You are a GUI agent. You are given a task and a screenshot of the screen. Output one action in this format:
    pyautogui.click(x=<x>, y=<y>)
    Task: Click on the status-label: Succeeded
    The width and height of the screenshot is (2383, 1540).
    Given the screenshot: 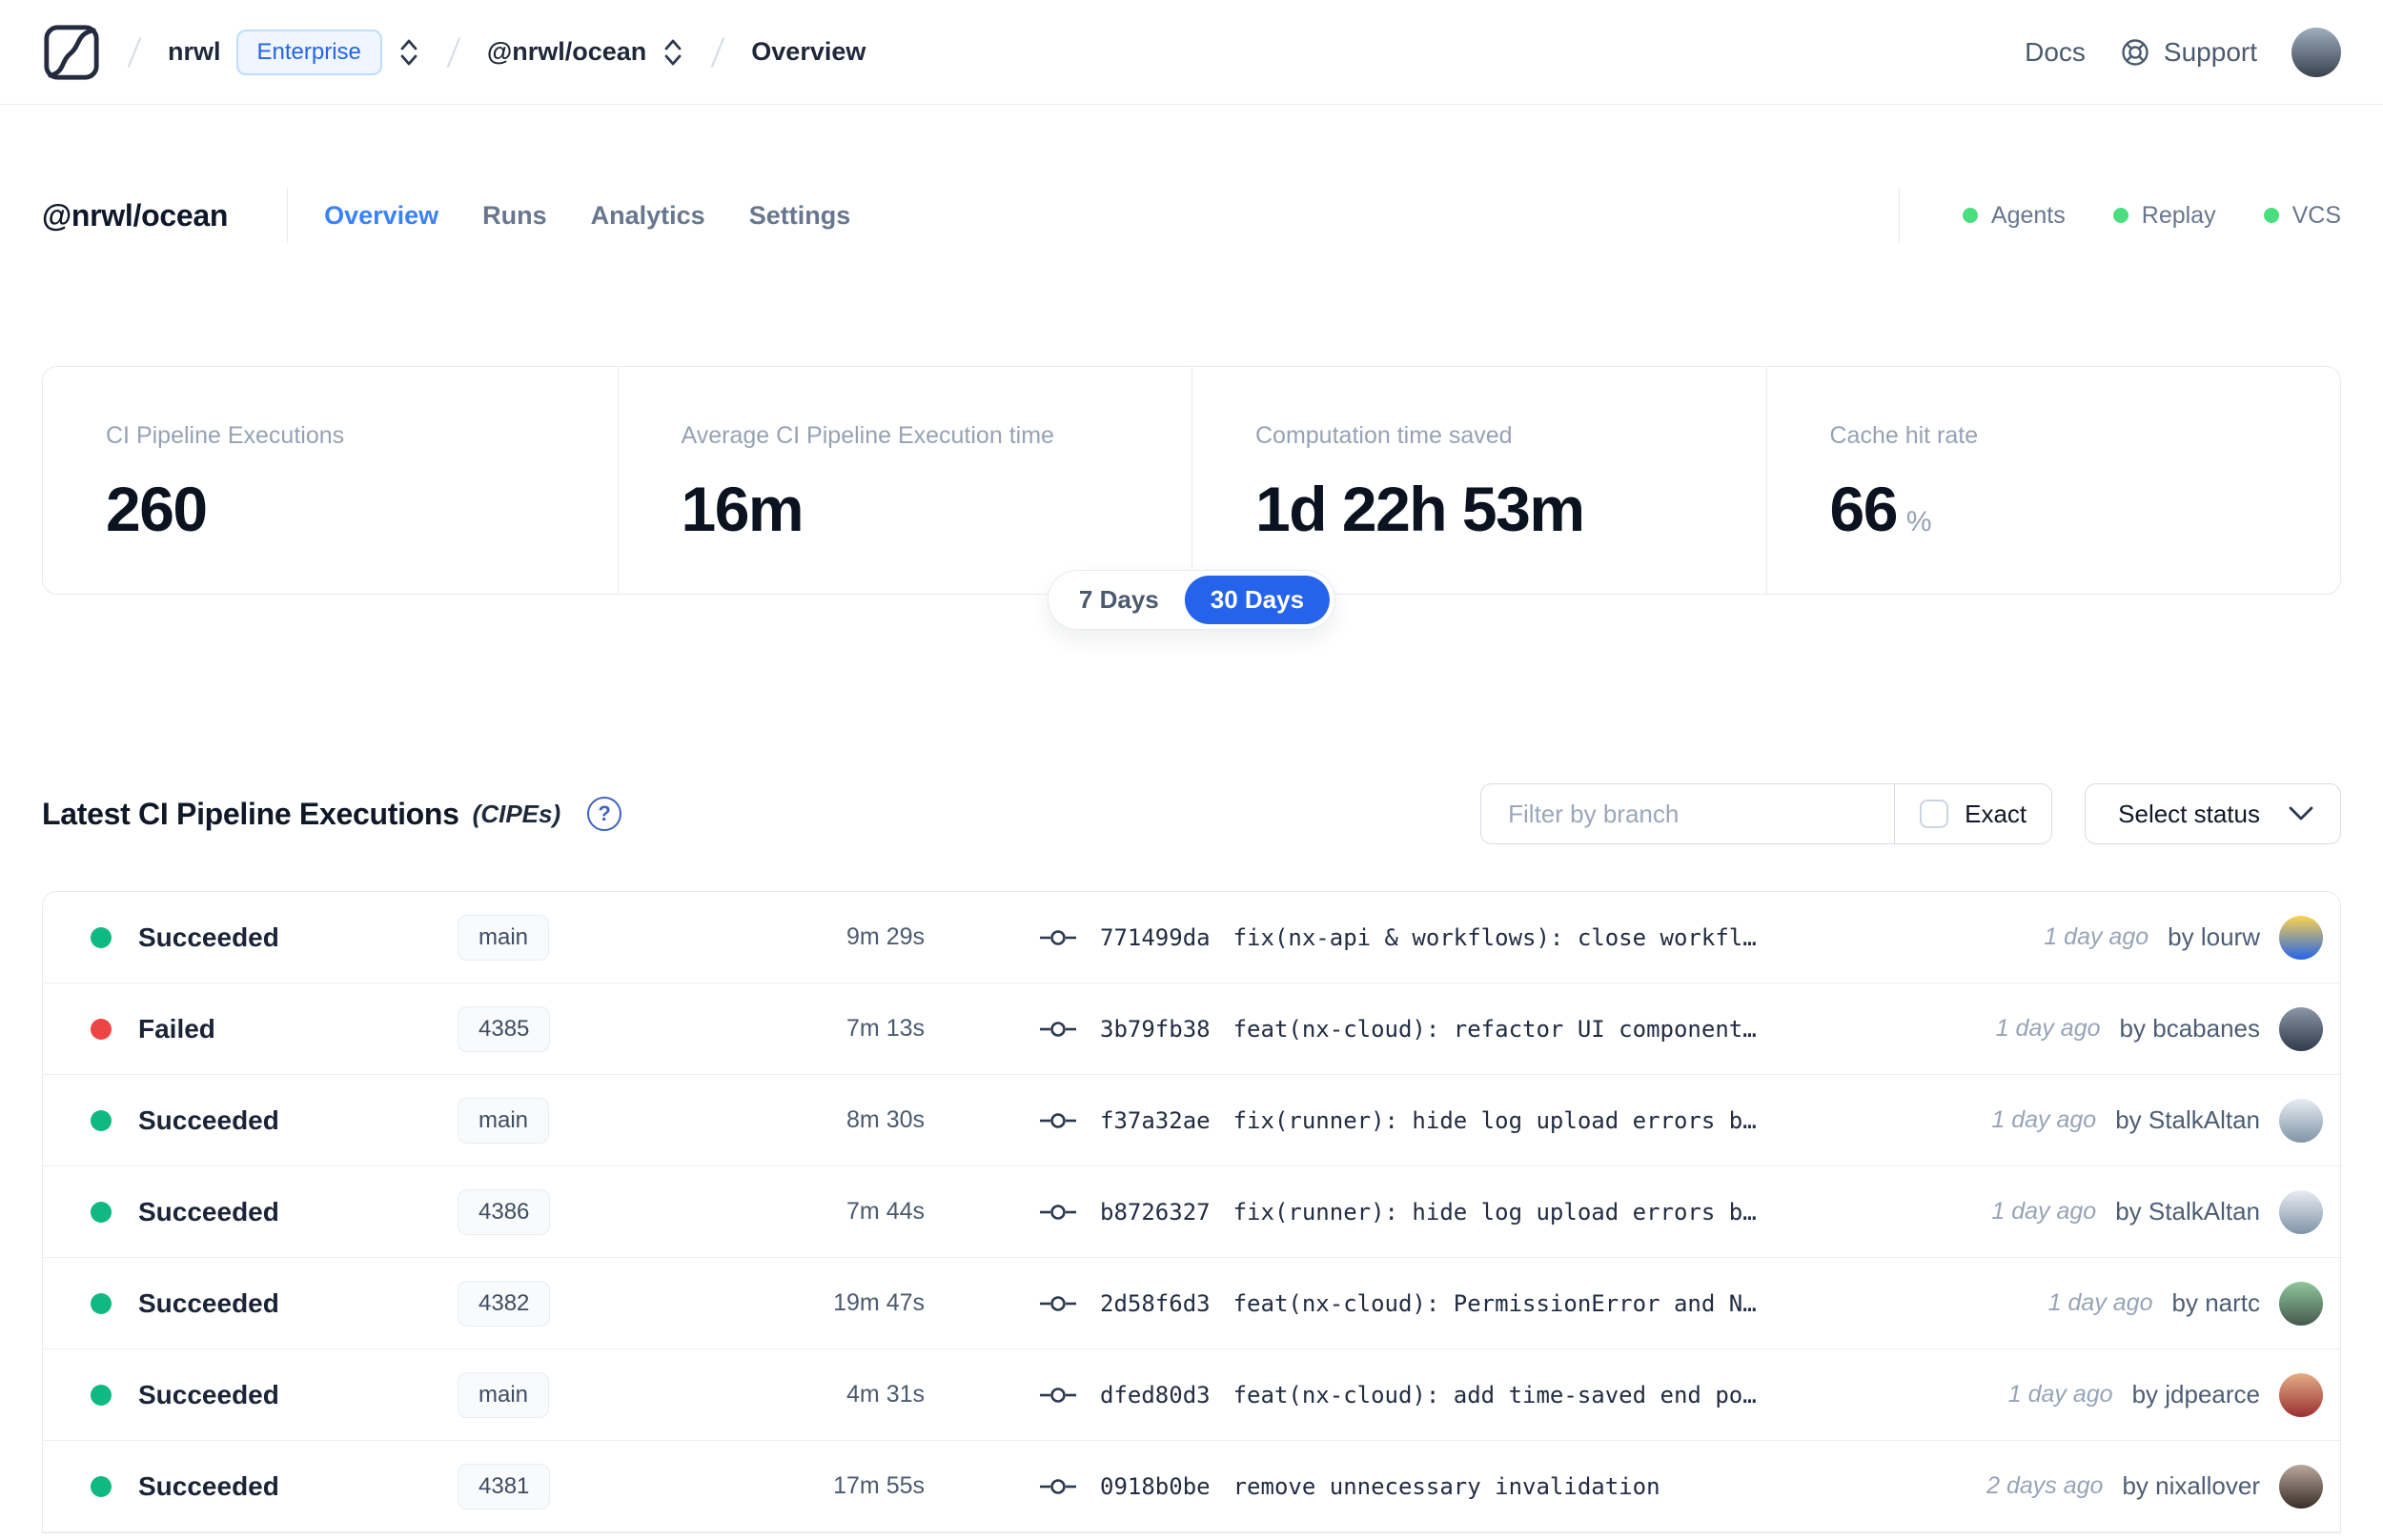 What is the action you would take?
    pyautogui.click(x=209, y=1394)
    